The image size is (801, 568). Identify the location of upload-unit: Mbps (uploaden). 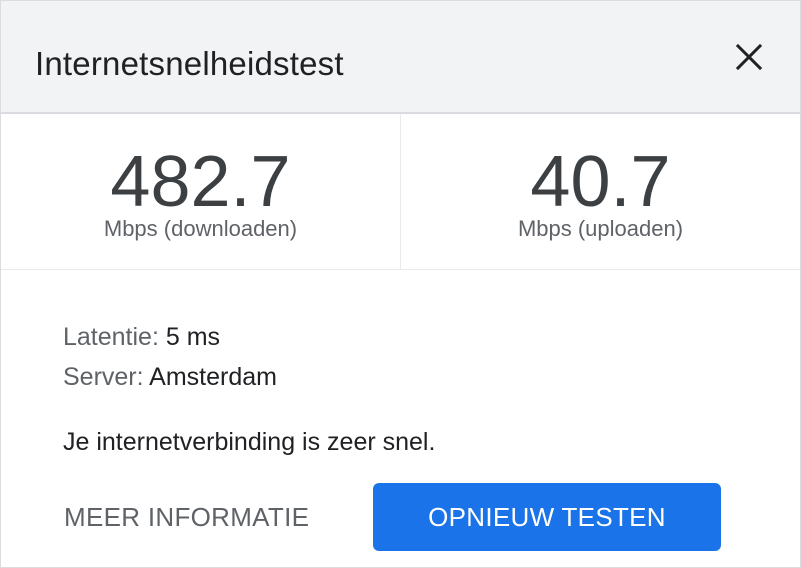
(600, 228).